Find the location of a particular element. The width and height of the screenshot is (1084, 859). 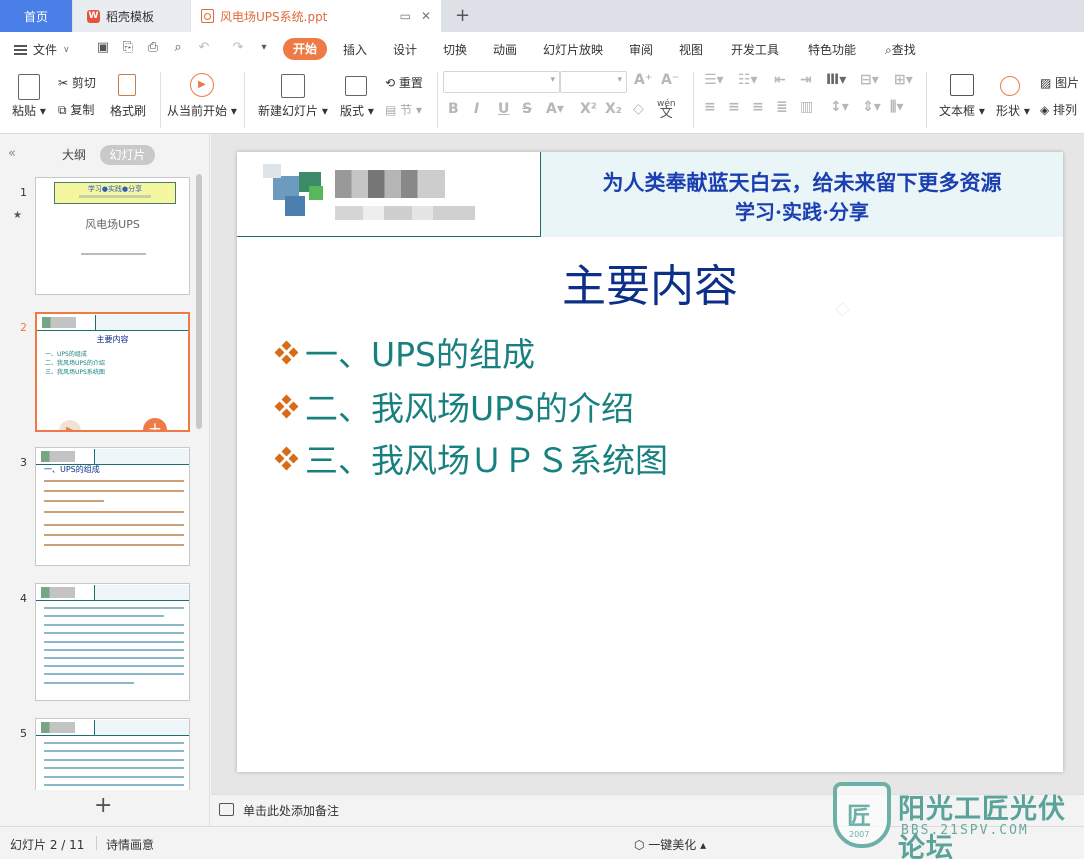

beautify-button: ⬡ 一键美化 ▴ is located at coordinates (670, 844).